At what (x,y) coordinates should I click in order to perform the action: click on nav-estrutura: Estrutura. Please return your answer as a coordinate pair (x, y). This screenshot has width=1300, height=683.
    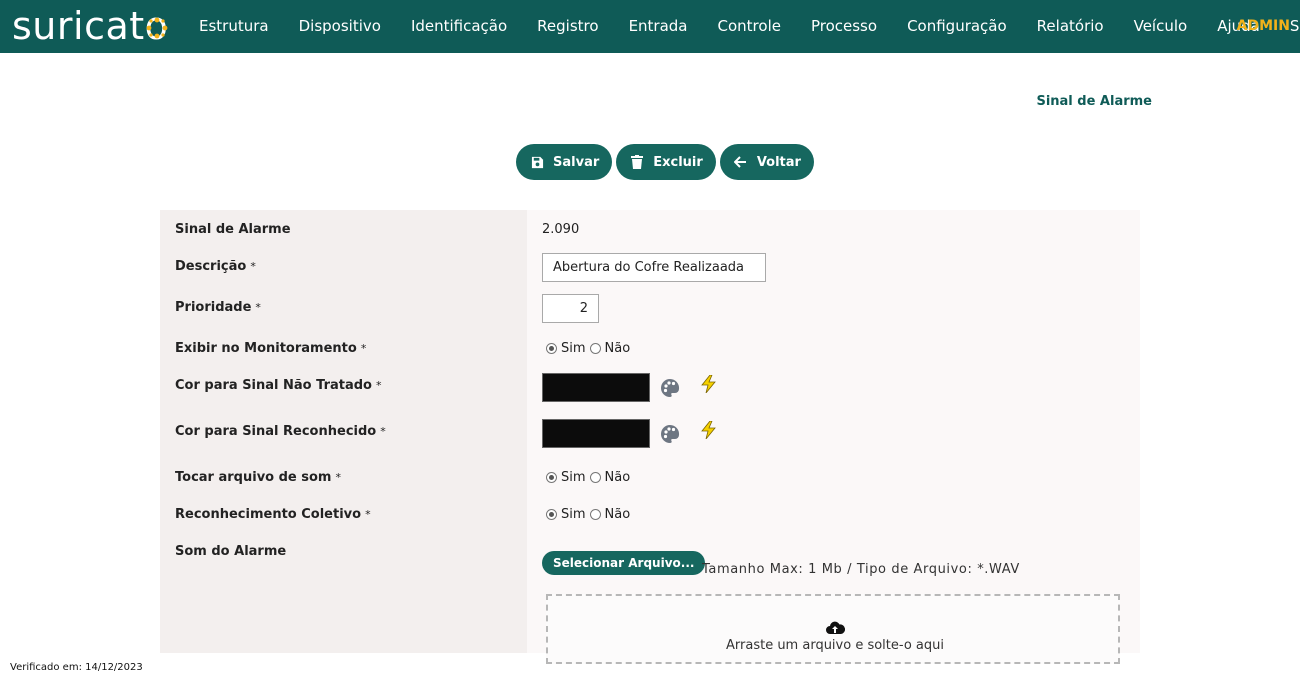
    Looking at the image, I should click on (234, 26).